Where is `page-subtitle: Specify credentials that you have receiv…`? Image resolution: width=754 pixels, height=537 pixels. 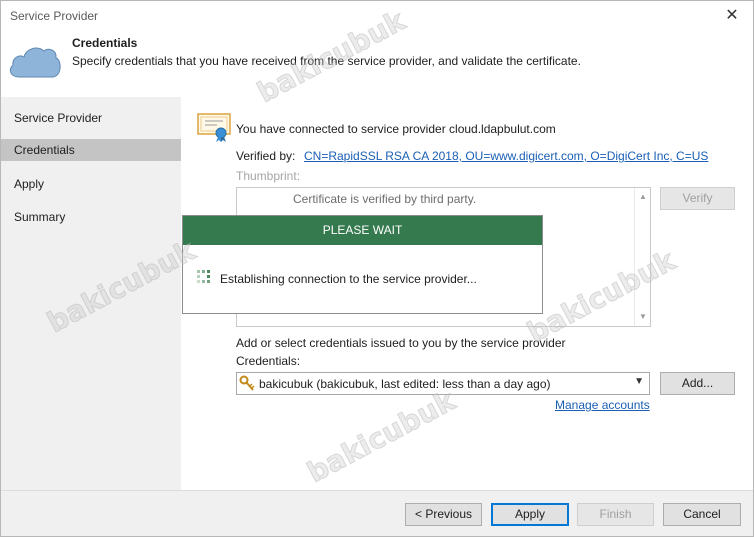 page-subtitle: Specify credentials that you have receiv… is located at coordinates (326, 61).